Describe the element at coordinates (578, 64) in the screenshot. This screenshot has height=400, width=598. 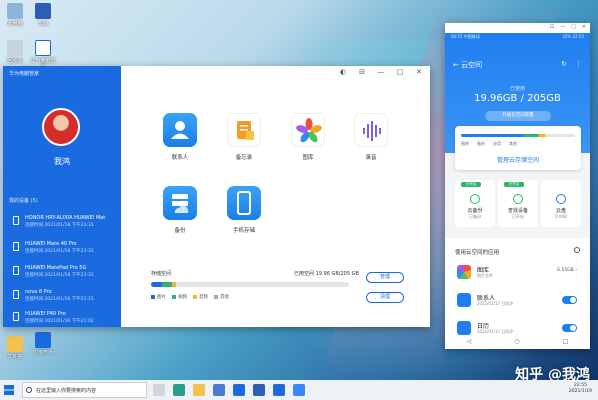
I see `more-icon: ⋮` at that location.